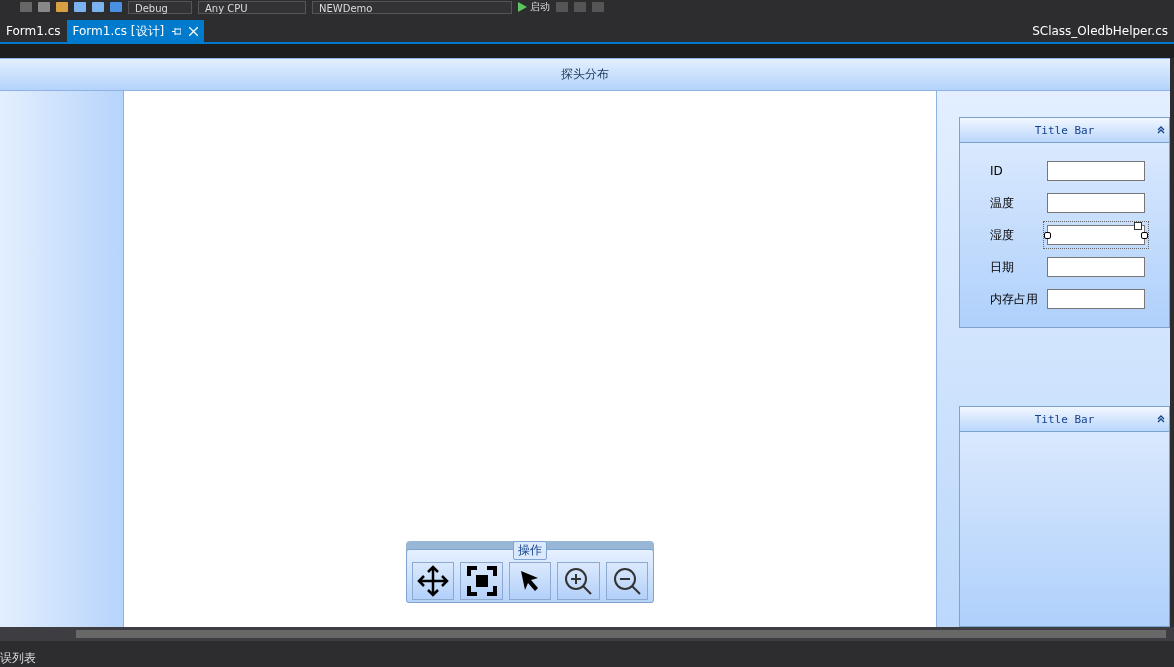 The width and height of the screenshot is (1174, 667). Describe the element at coordinates (587, 634) in the screenshot. I see `horizontal-scrollbar` at that location.